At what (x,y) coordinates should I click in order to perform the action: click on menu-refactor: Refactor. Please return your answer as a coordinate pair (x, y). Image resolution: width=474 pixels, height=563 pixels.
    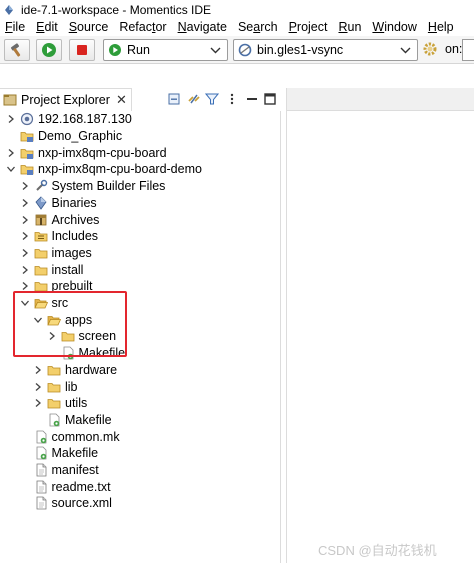
    Looking at the image, I should click on (143, 27).